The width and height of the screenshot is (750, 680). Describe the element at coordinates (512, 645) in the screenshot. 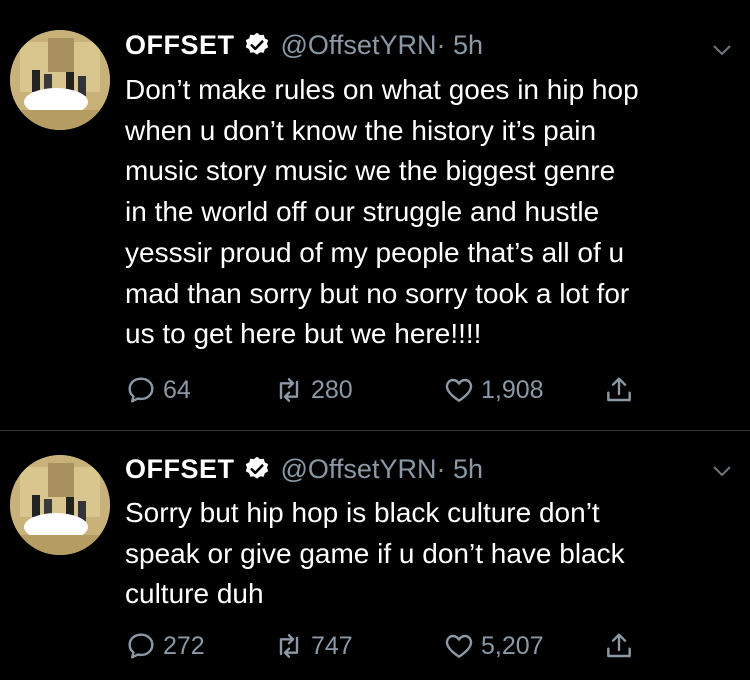

I see `like-count: 5,207` at that location.